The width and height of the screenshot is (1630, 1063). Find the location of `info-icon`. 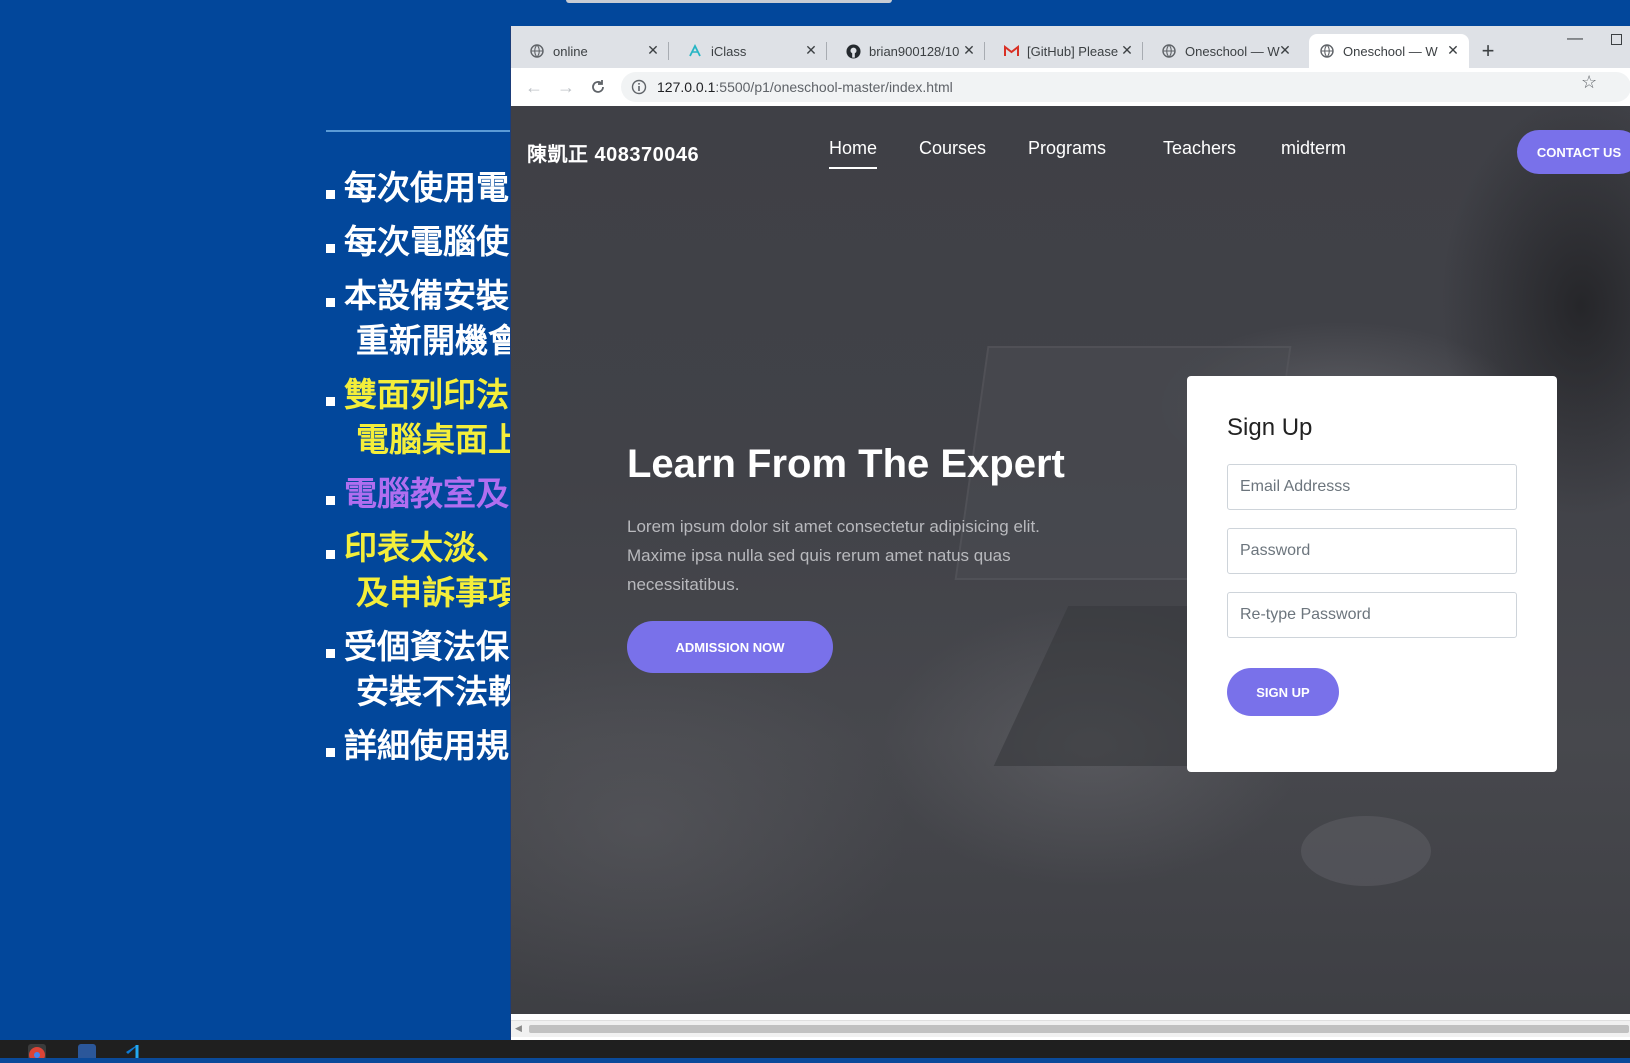

info-icon is located at coordinates (639, 87).